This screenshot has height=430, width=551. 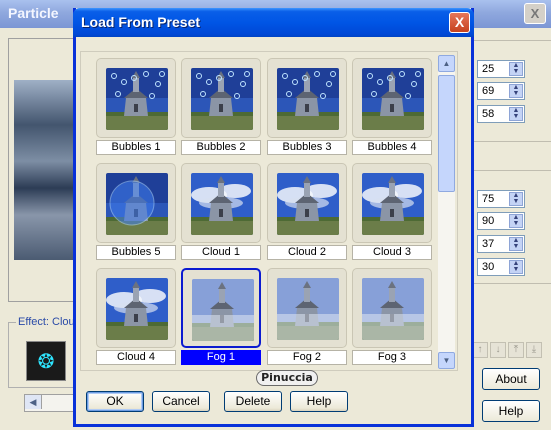 I want to click on effect-thumbnail: ❂, so click(x=46, y=361).